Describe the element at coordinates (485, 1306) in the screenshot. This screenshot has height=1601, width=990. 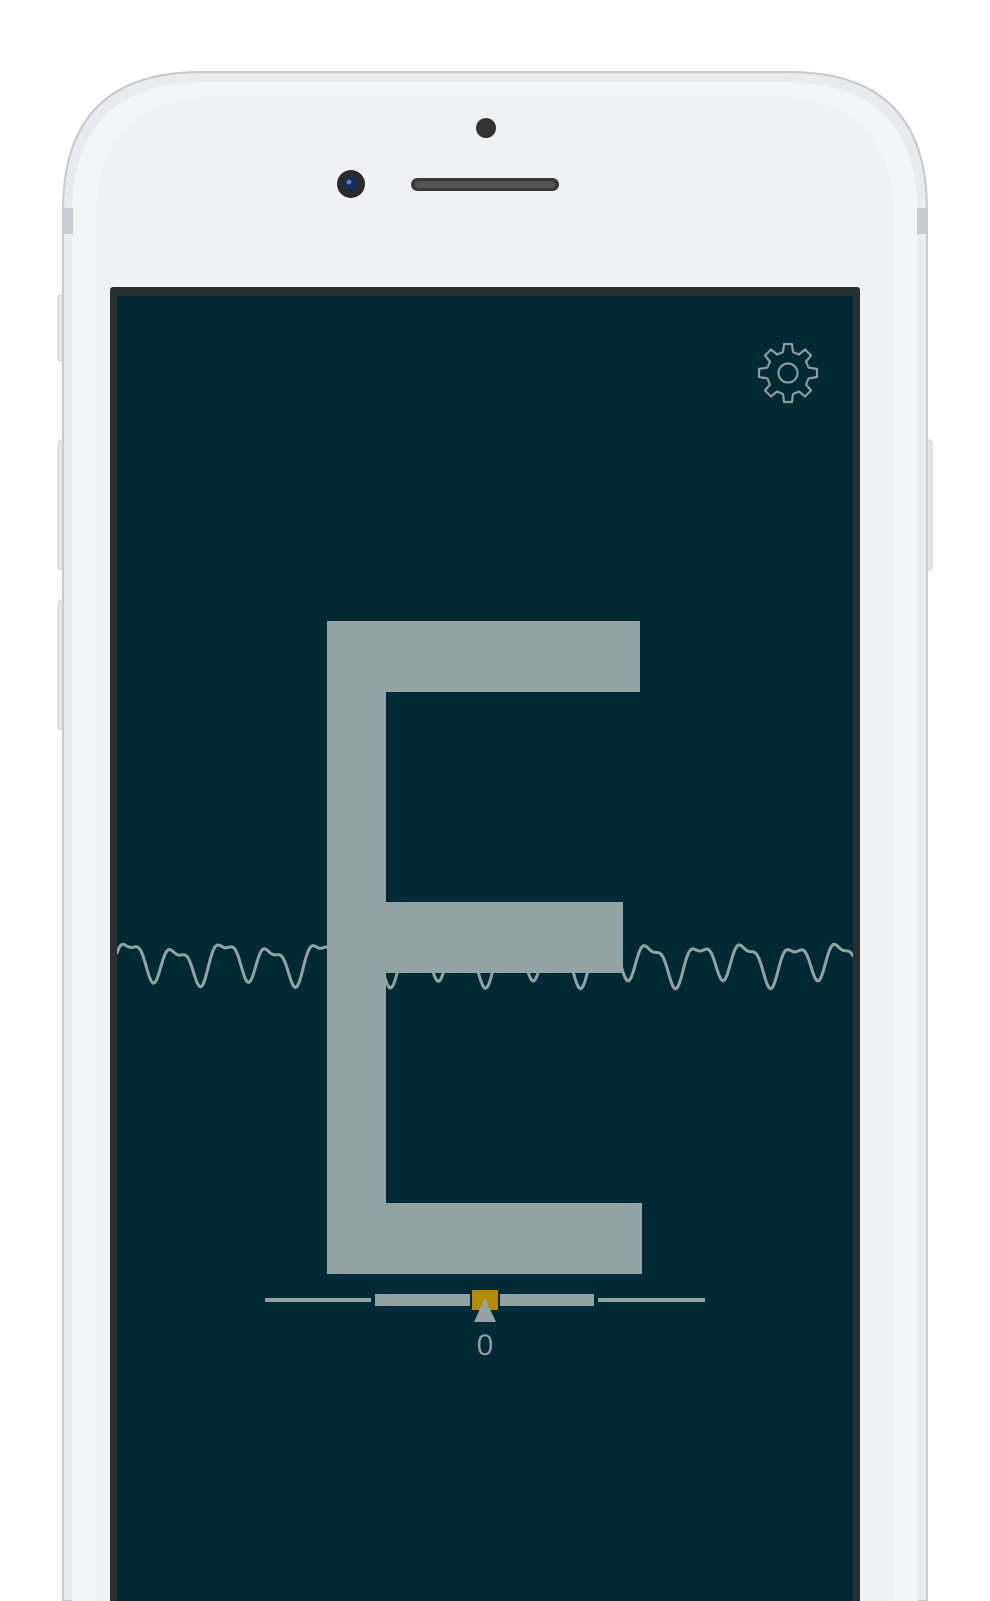
I see `tuning-meter` at that location.